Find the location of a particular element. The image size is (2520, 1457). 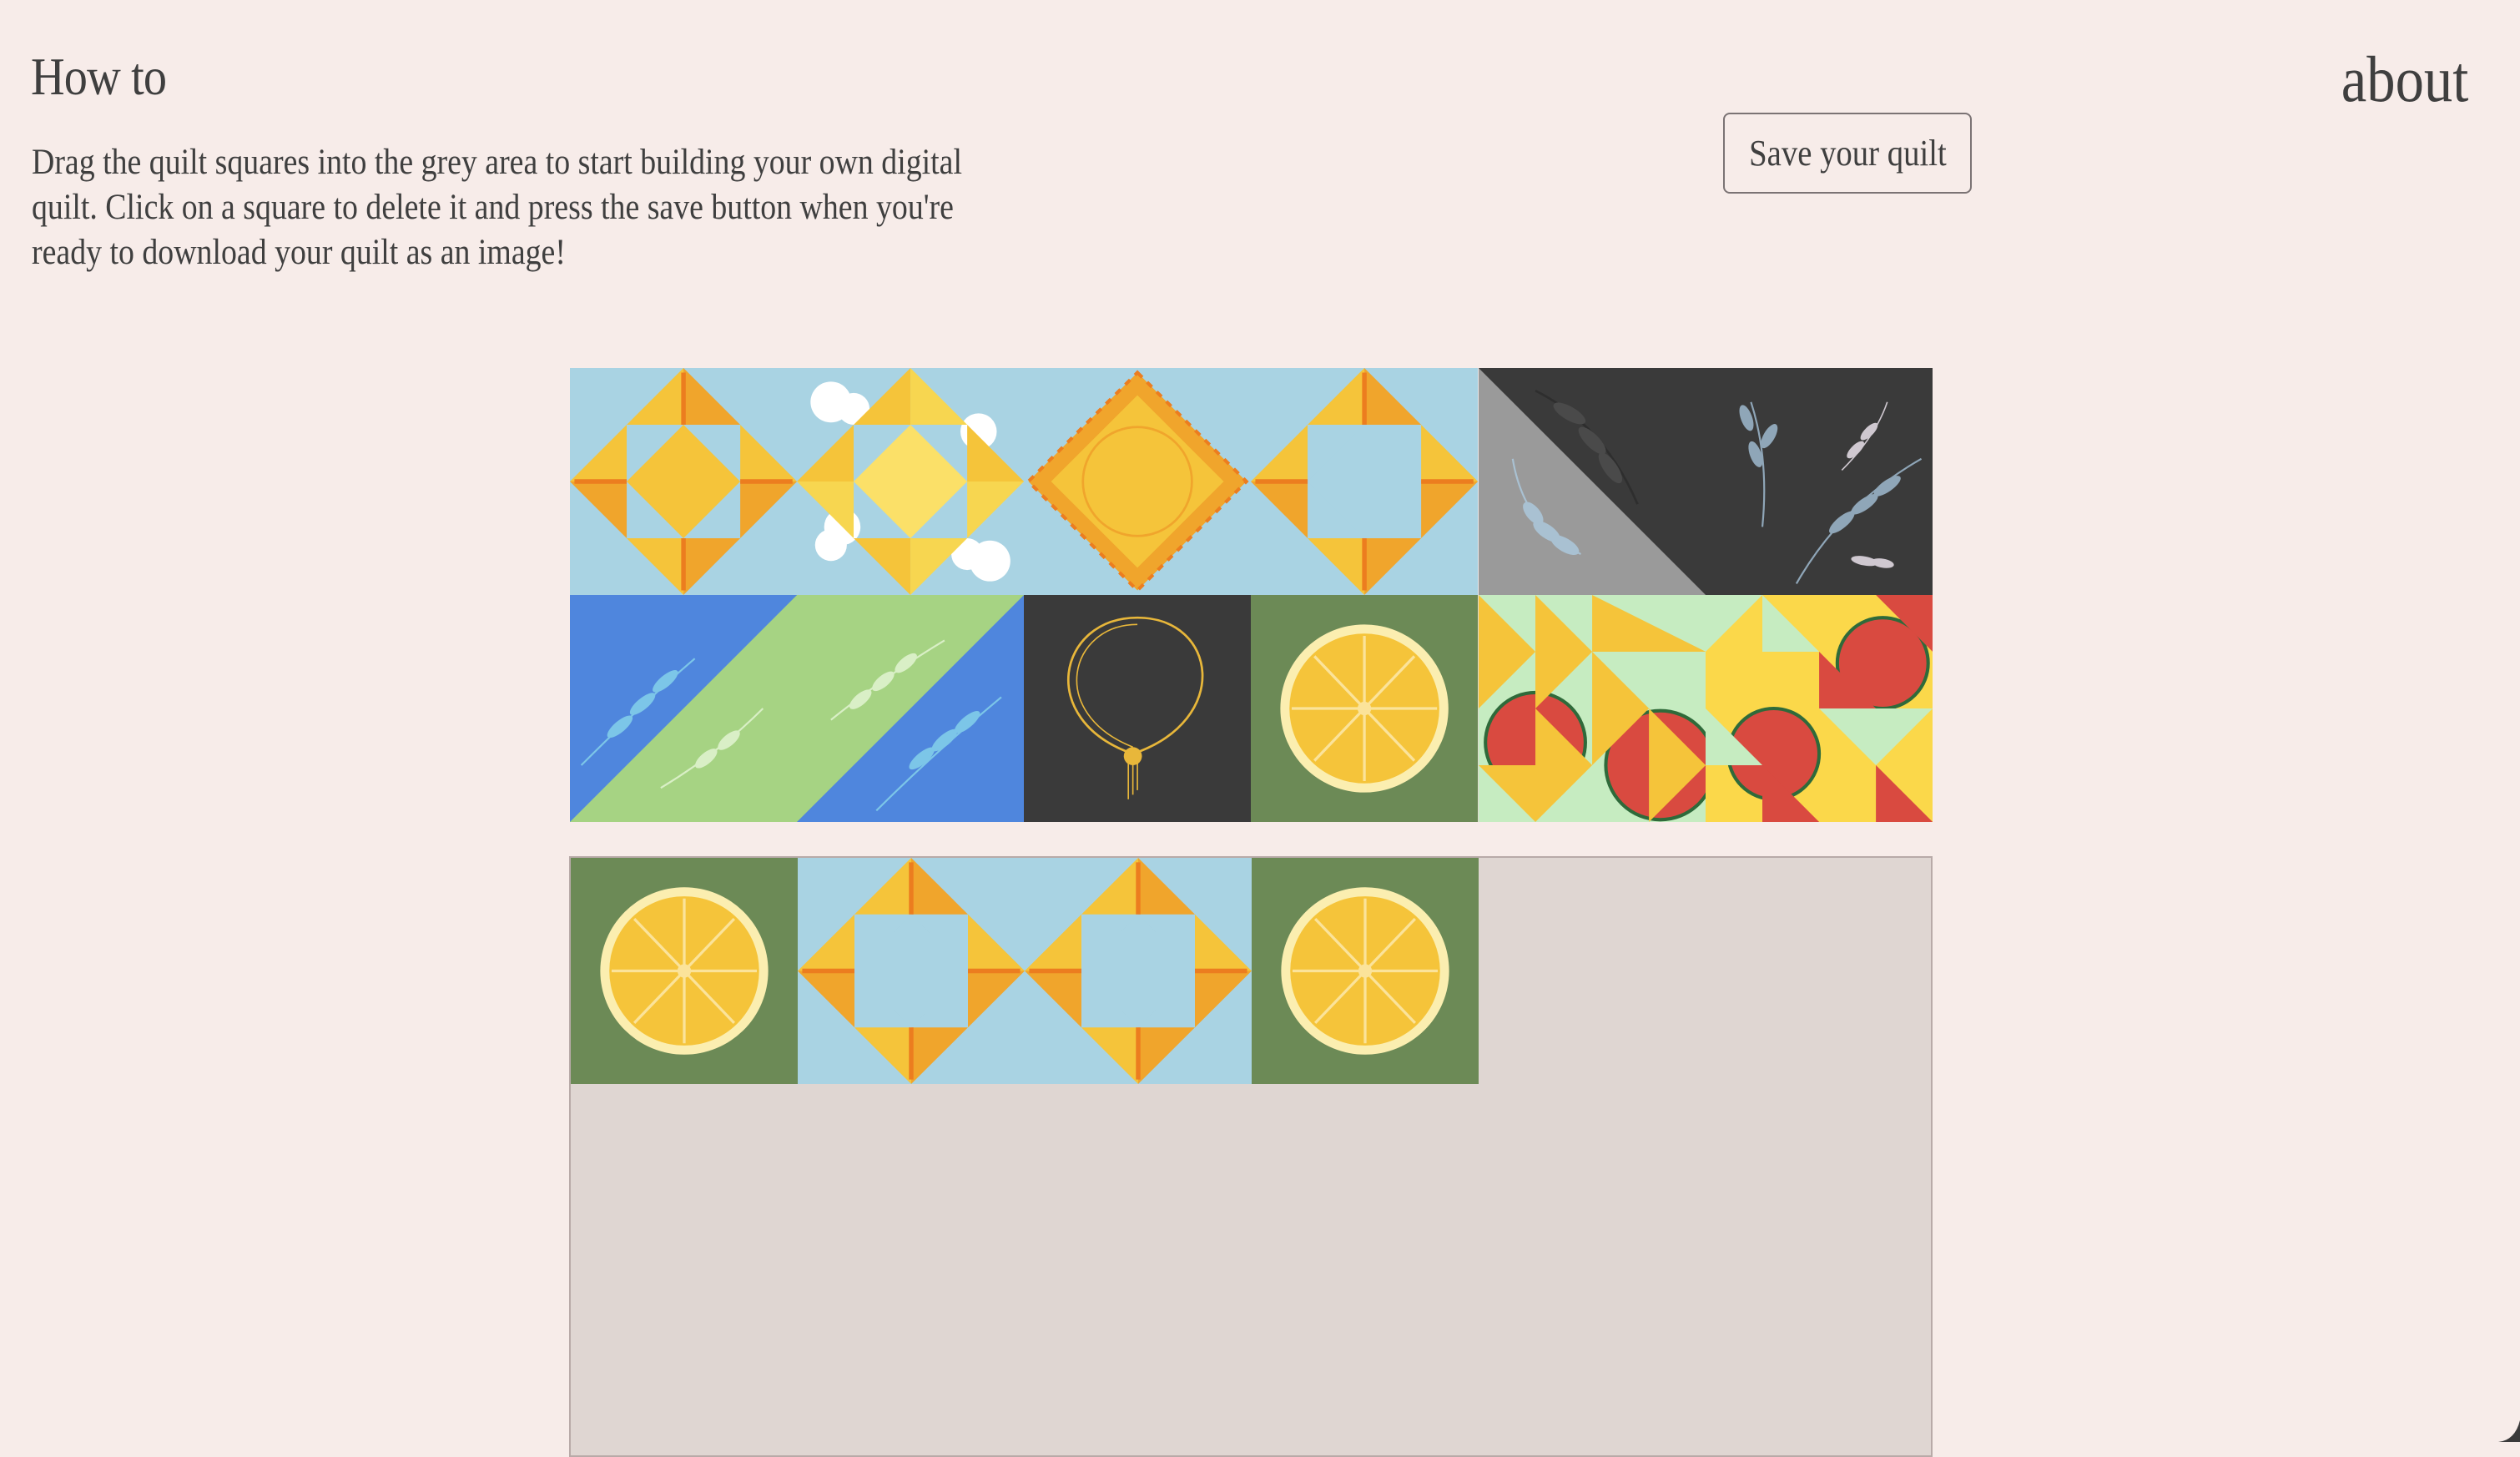

watermelon-pinwheel-icon is located at coordinates (1819, 708).